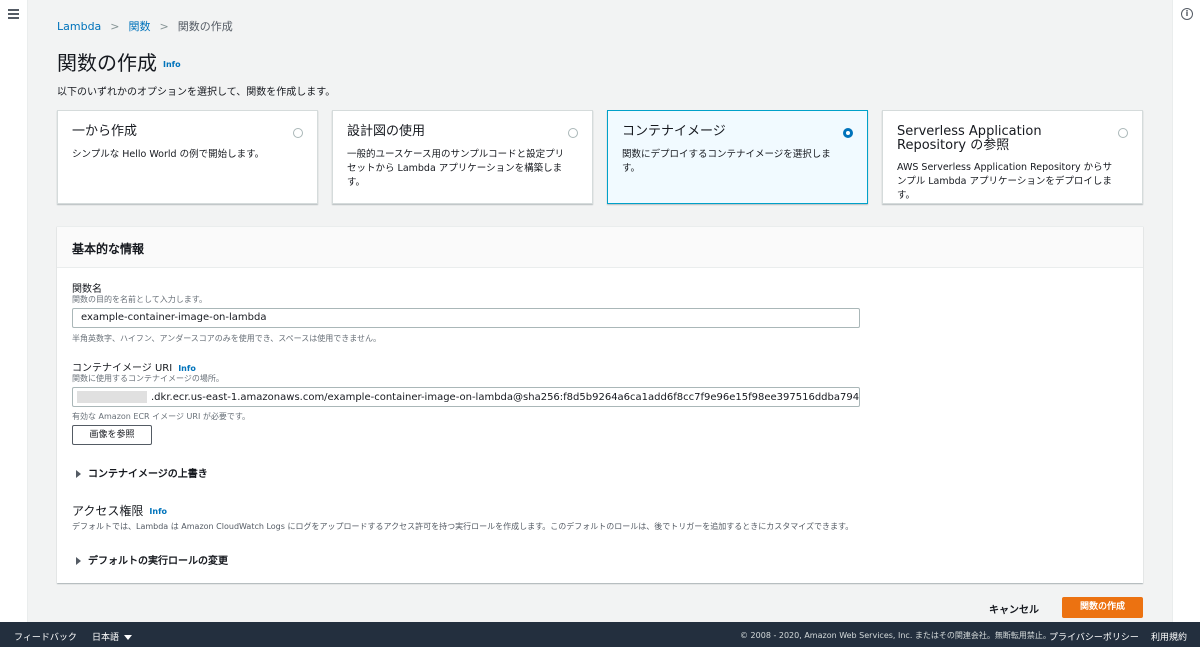  I want to click on function-name-input: example-container-image-on-lambda, so click(466, 318).